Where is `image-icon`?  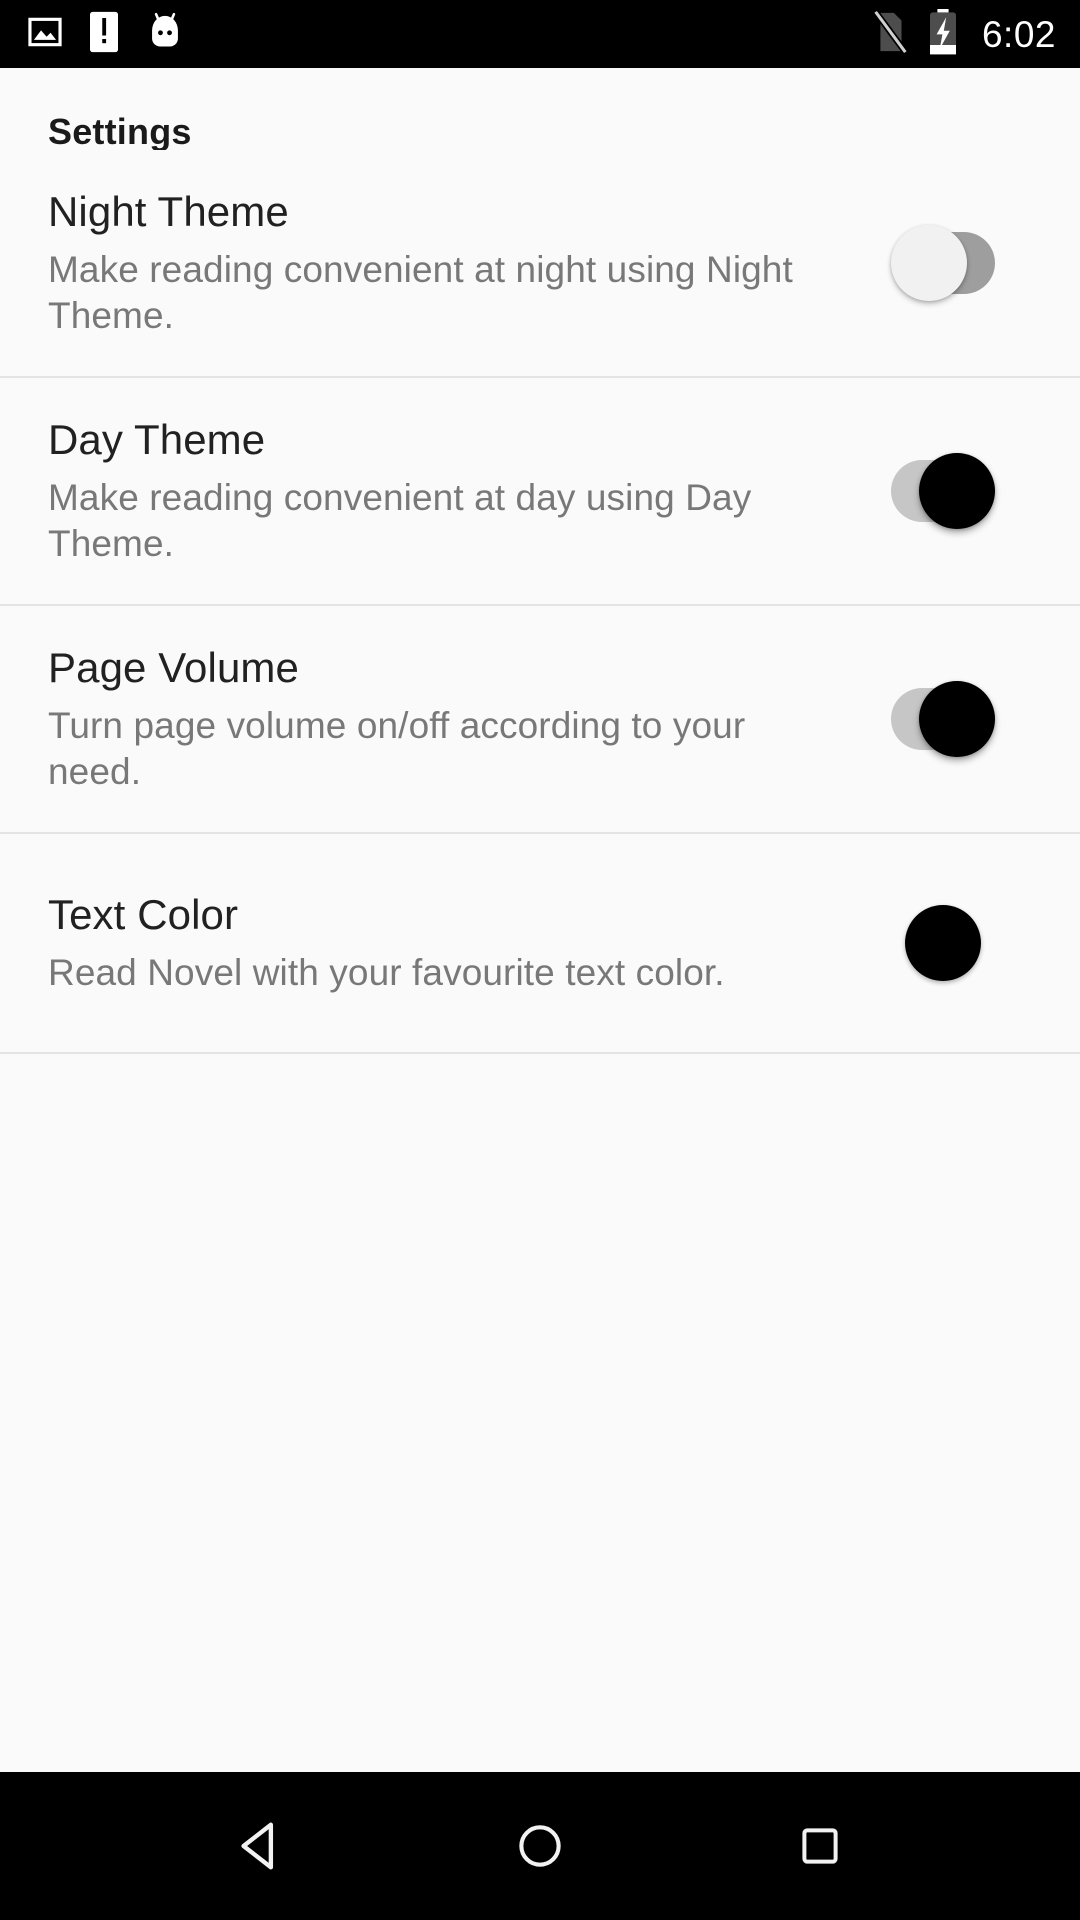
image-icon is located at coordinates (45, 34).